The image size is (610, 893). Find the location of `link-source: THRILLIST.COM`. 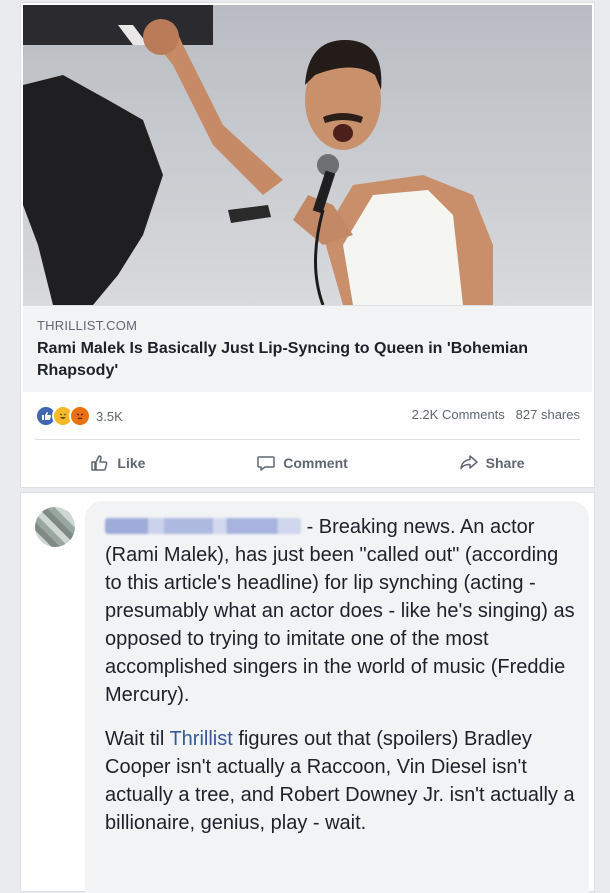

link-source: THRILLIST.COM is located at coordinates (87, 325).